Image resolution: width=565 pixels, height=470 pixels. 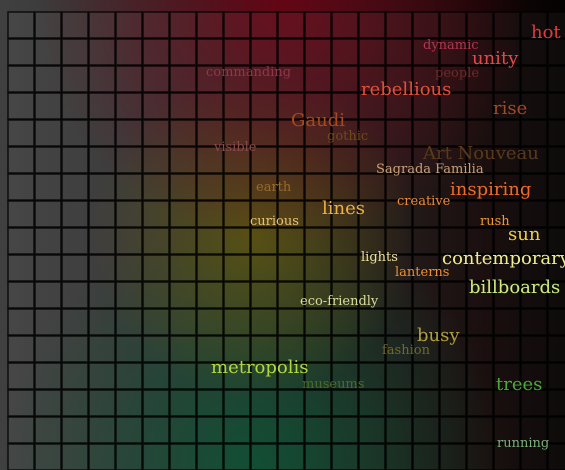 I want to click on word-gaudi: Gaudi, so click(x=318, y=120).